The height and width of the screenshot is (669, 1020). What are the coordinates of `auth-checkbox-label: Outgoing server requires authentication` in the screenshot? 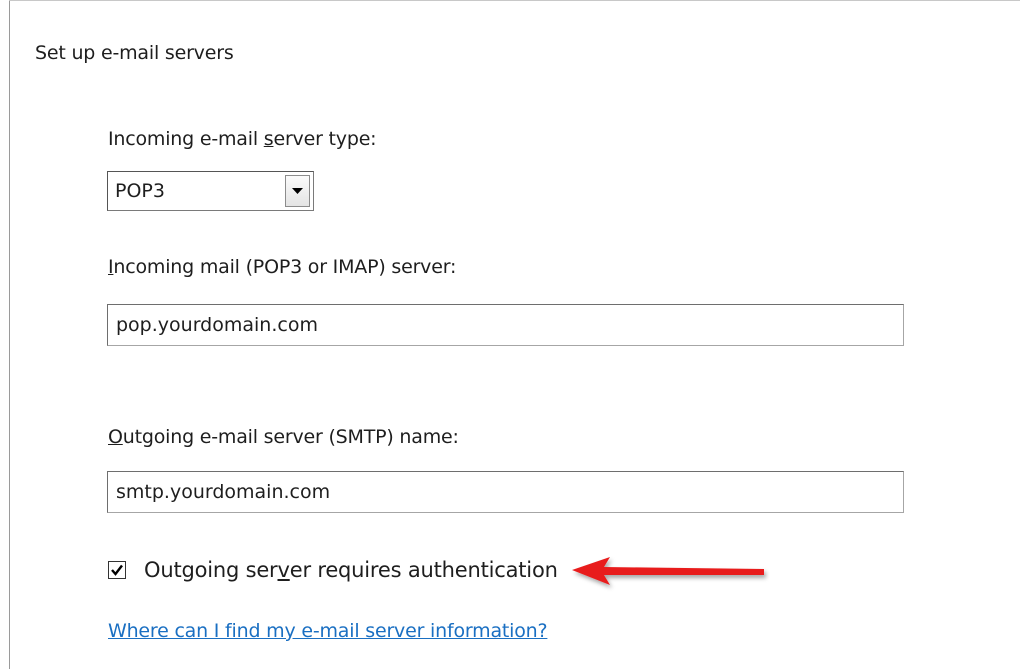 It's located at (351, 570).